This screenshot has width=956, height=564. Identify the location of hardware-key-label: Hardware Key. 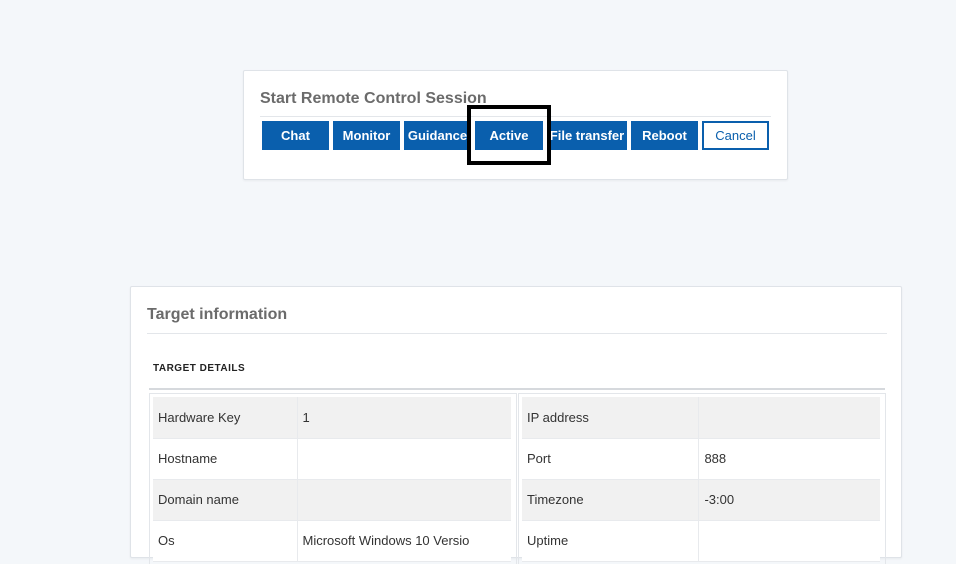
(225, 418).